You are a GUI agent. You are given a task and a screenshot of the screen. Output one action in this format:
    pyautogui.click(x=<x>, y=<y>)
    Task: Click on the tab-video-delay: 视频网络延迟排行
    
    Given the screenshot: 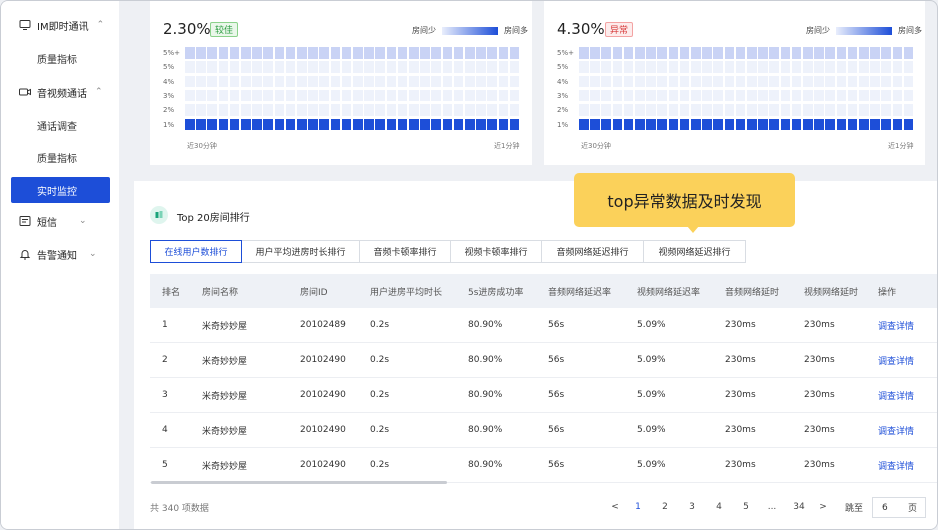 What is the action you would take?
    pyautogui.click(x=695, y=251)
    